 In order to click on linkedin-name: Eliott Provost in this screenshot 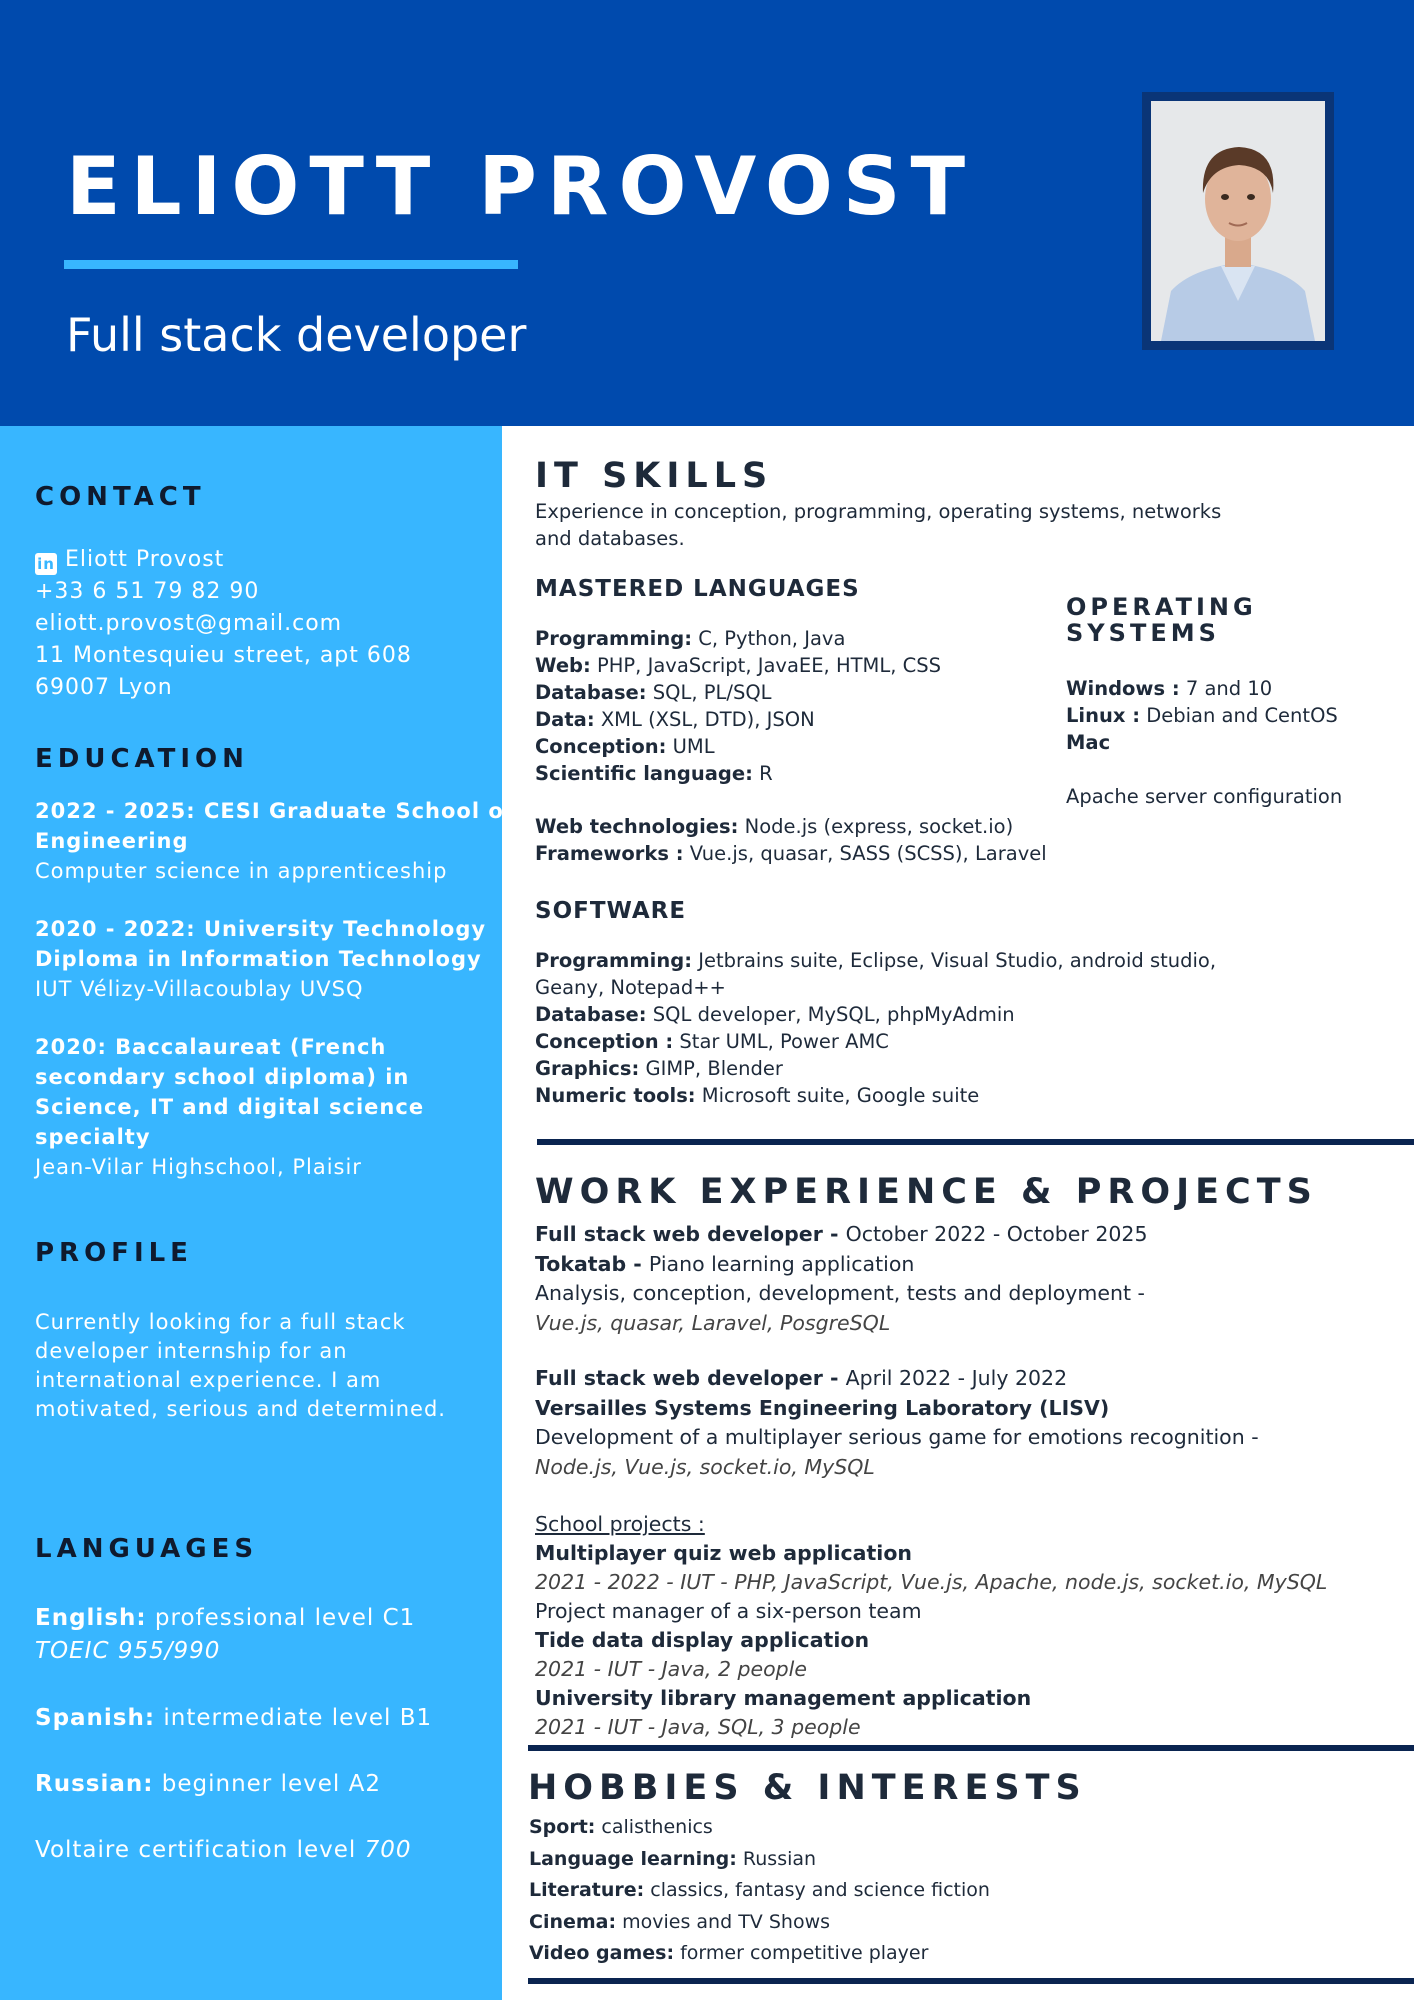, I will do `click(144, 559)`.